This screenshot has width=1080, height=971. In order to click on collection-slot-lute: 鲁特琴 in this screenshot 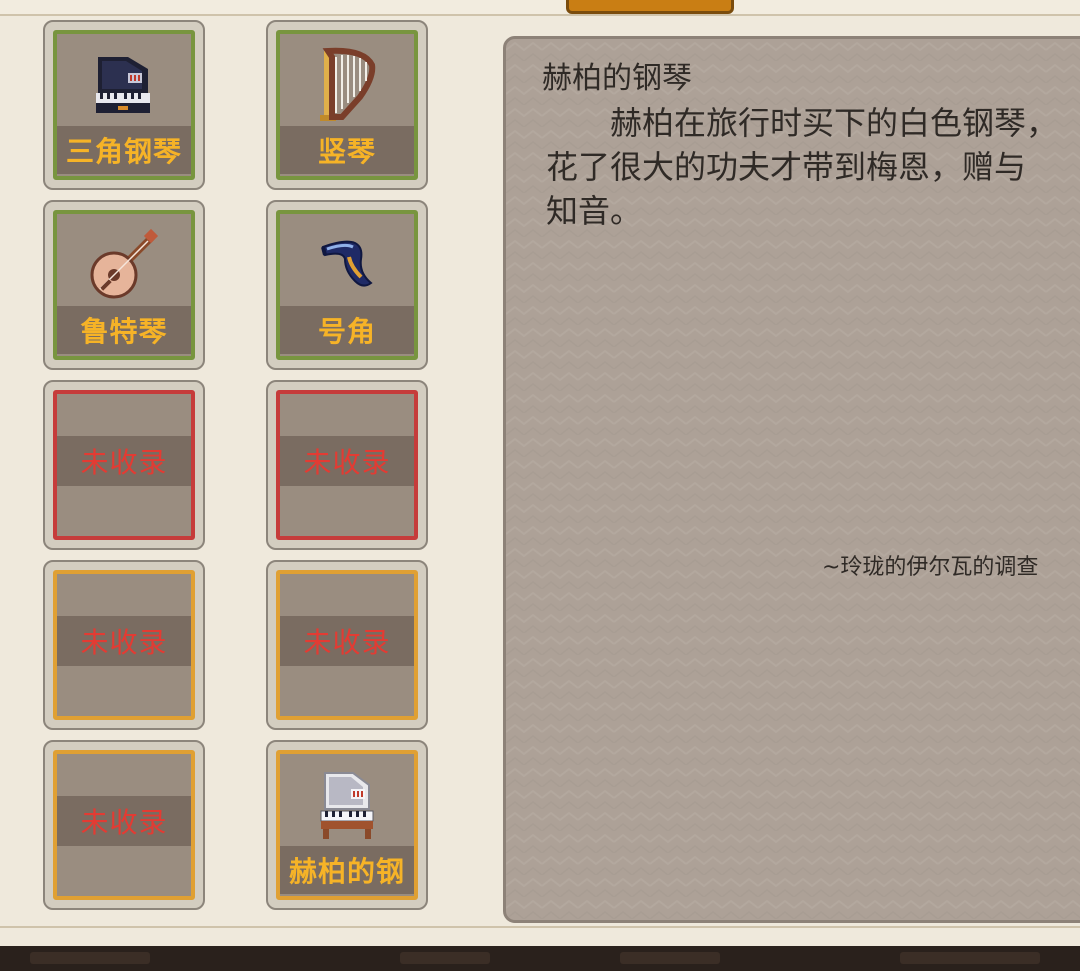, I will do `click(124, 285)`.